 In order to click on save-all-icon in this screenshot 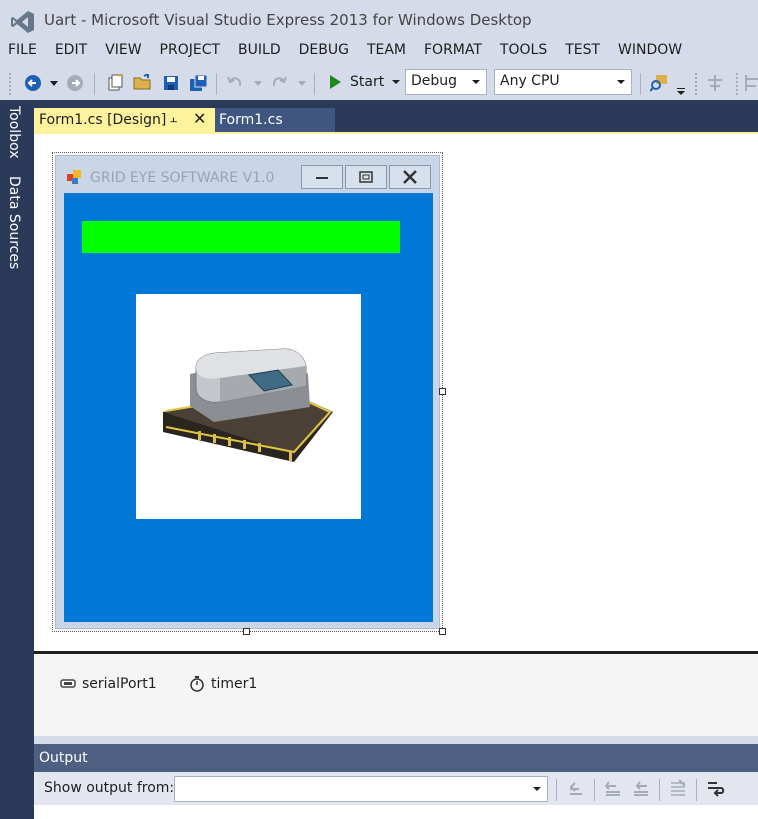, I will do `click(199, 82)`.